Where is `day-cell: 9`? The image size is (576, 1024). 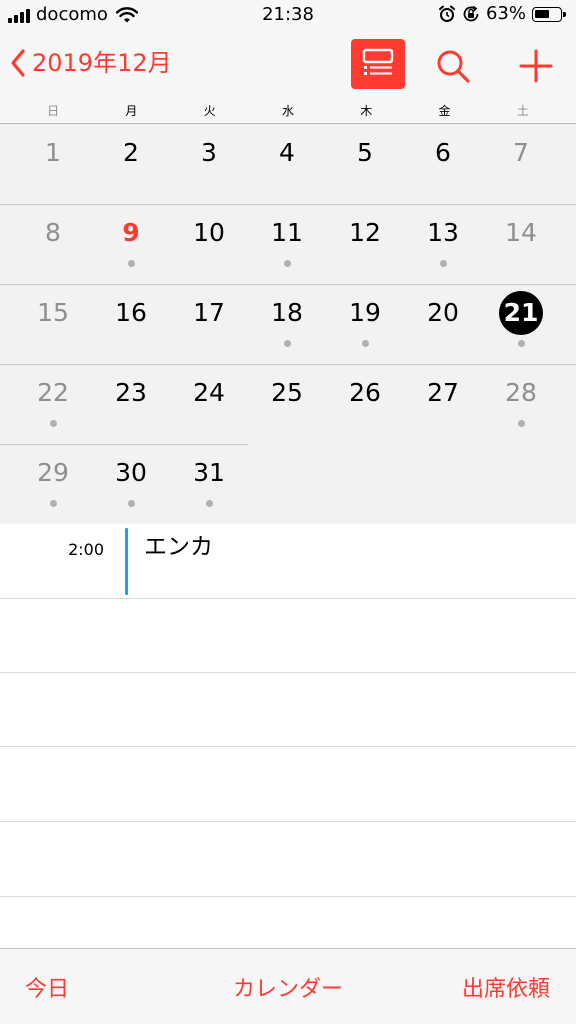 day-cell: 9 is located at coordinates (131, 244).